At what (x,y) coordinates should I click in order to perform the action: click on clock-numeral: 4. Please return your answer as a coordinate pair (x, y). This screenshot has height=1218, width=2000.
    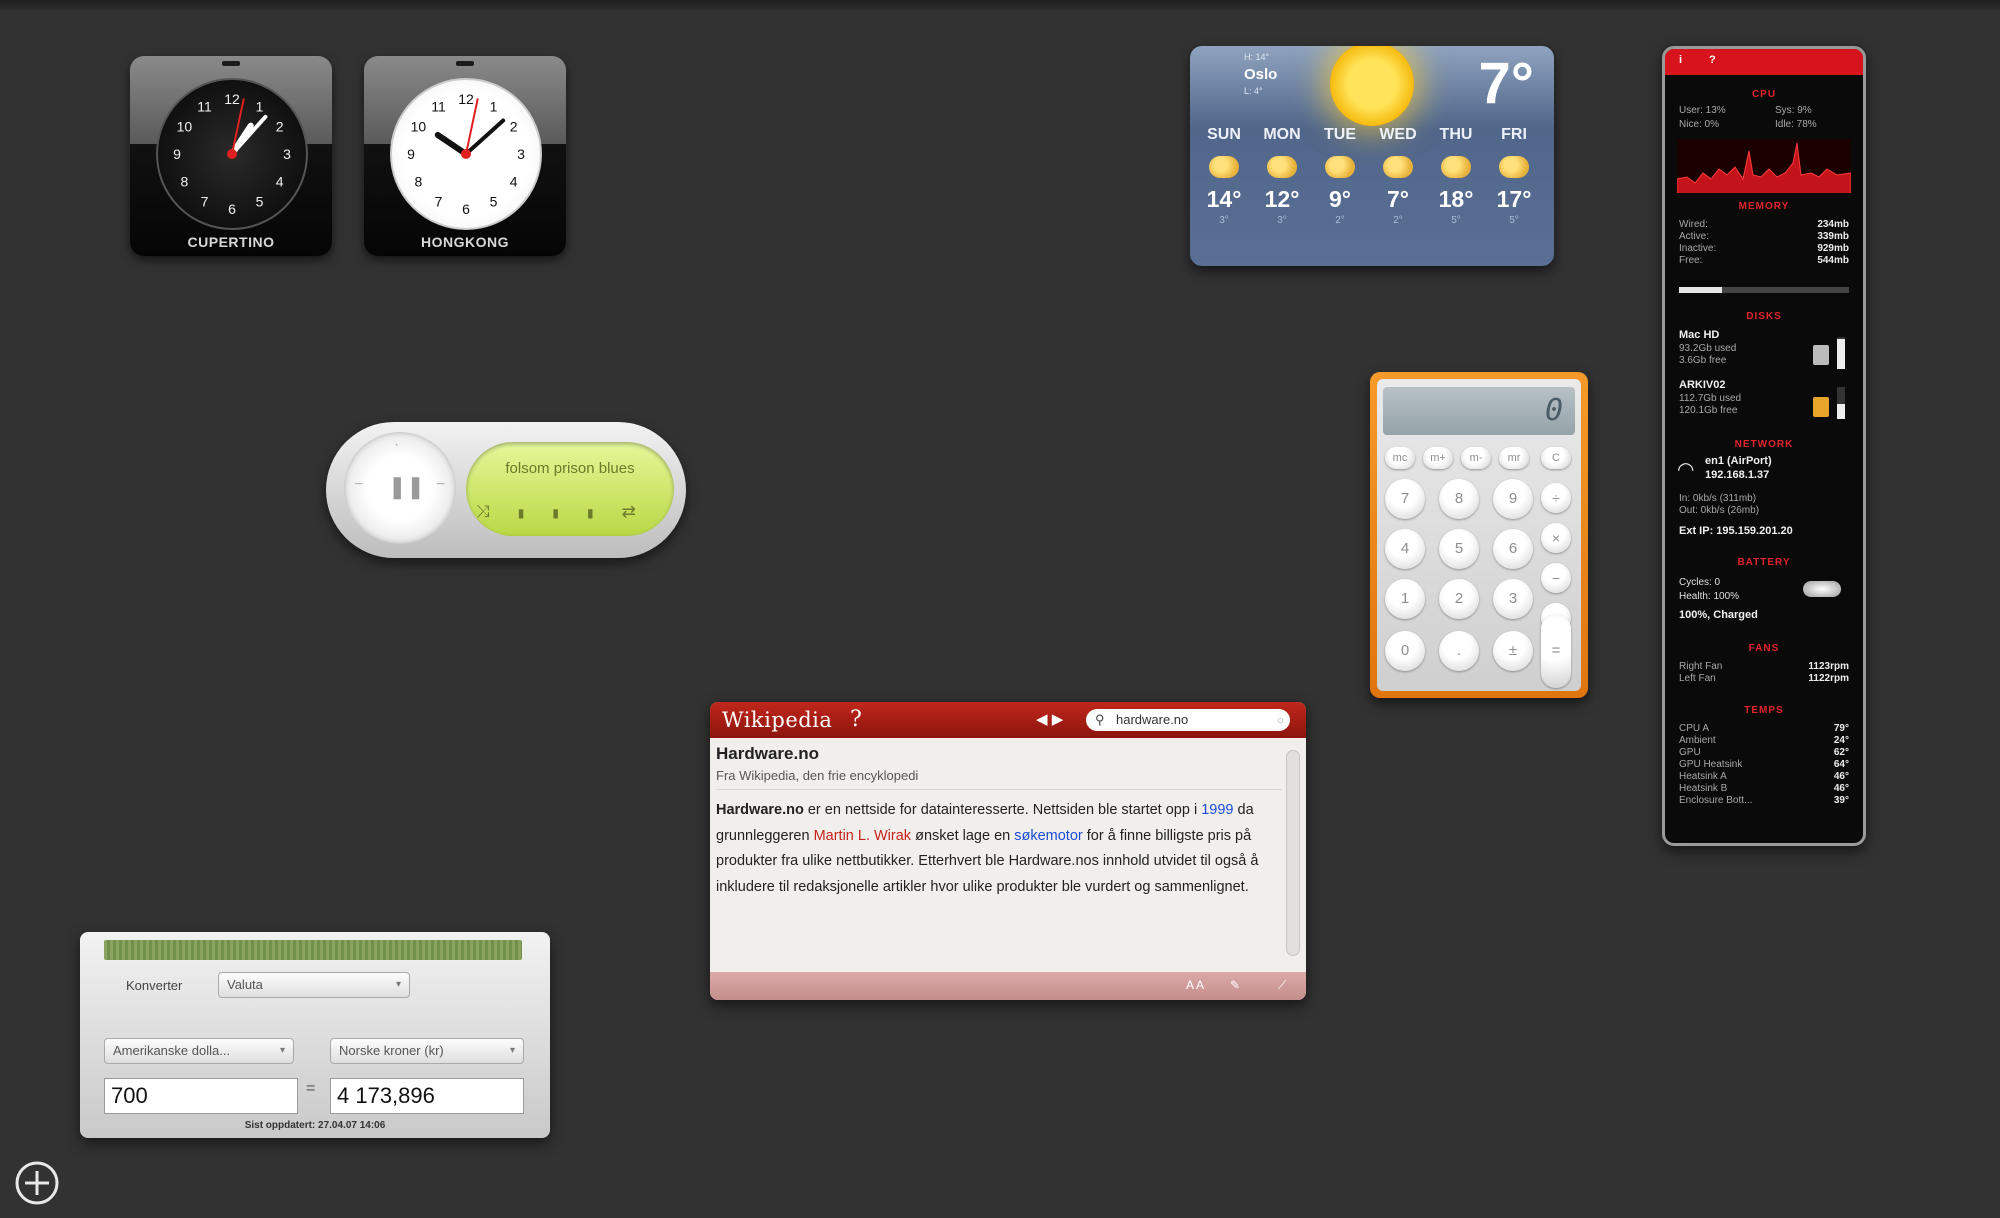
    Looking at the image, I should click on (280, 182).